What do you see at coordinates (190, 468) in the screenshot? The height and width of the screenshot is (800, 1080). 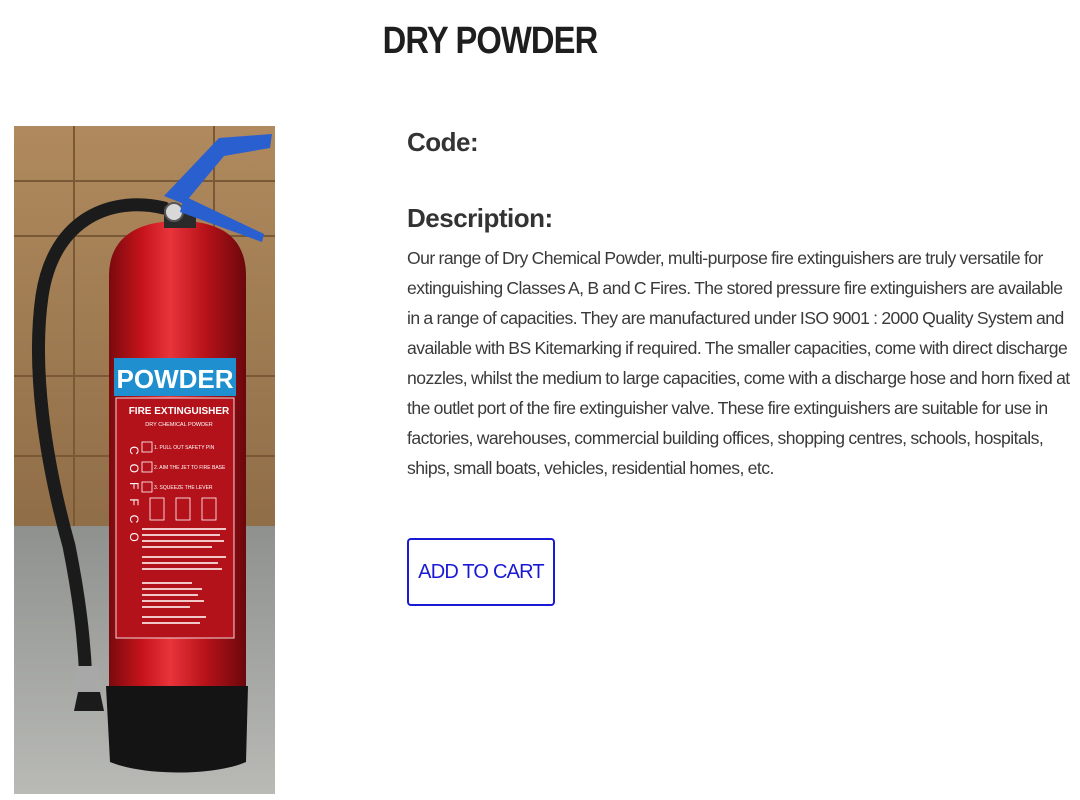 I see `instruction-2-text: 2. AIM THE JET TO FIRE BASE` at bounding box center [190, 468].